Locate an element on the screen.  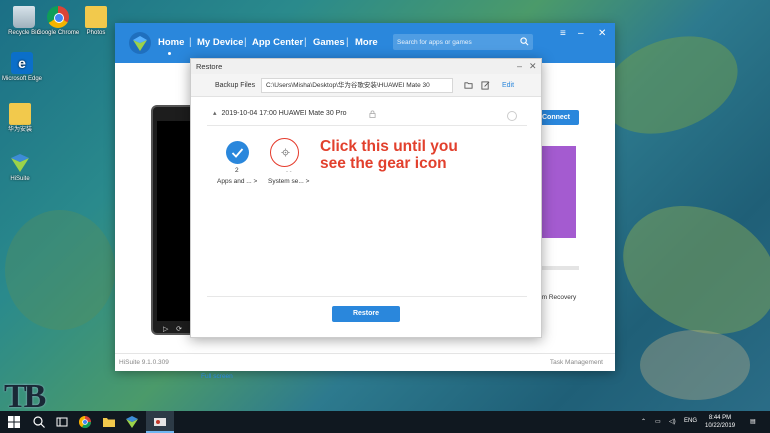
checkmark-icon is located at coordinates (237, 153).